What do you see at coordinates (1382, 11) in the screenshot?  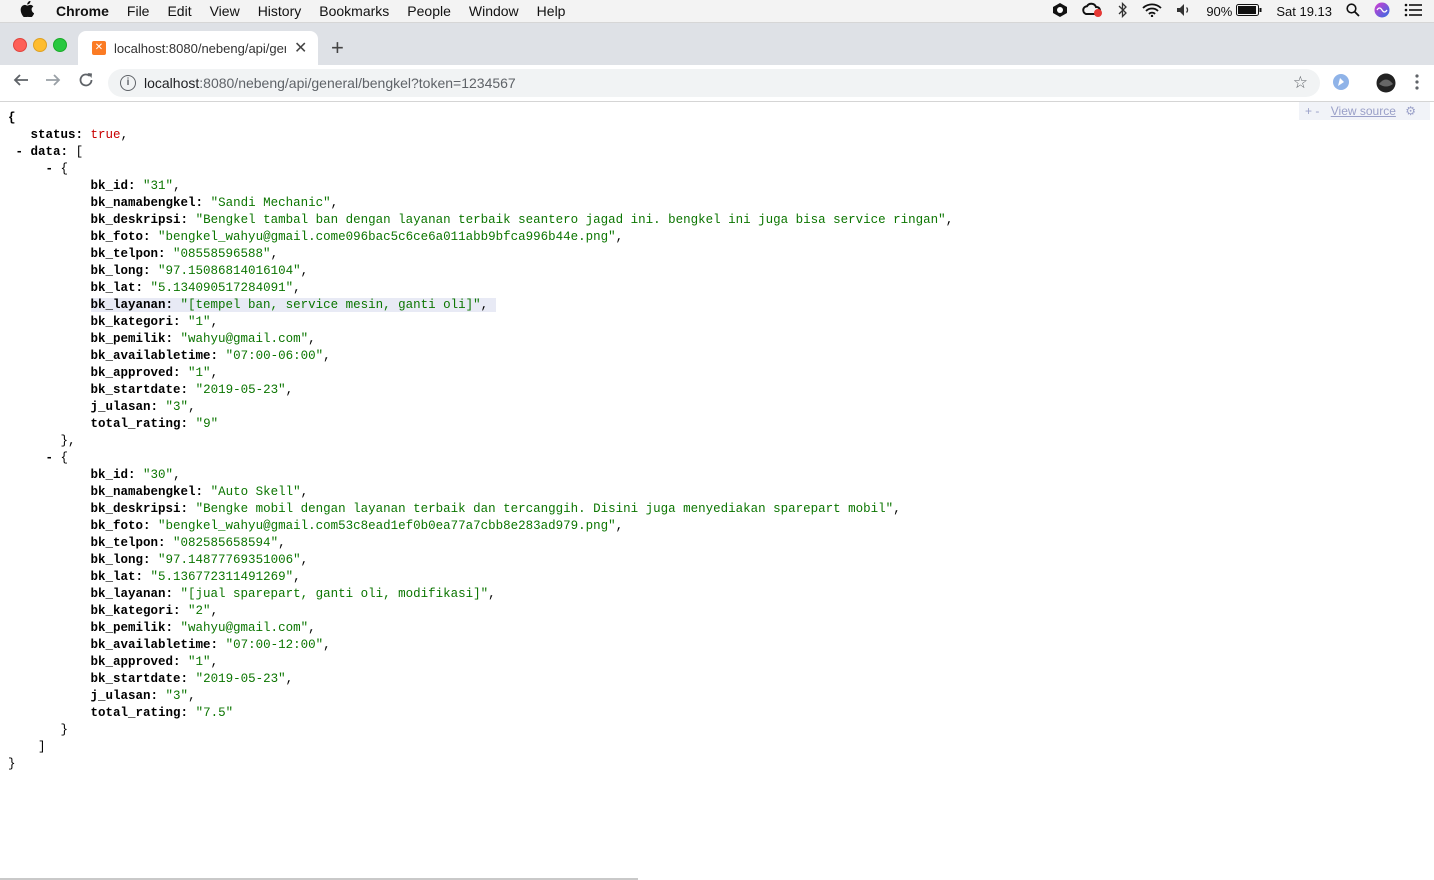 I see `siri-icon` at bounding box center [1382, 11].